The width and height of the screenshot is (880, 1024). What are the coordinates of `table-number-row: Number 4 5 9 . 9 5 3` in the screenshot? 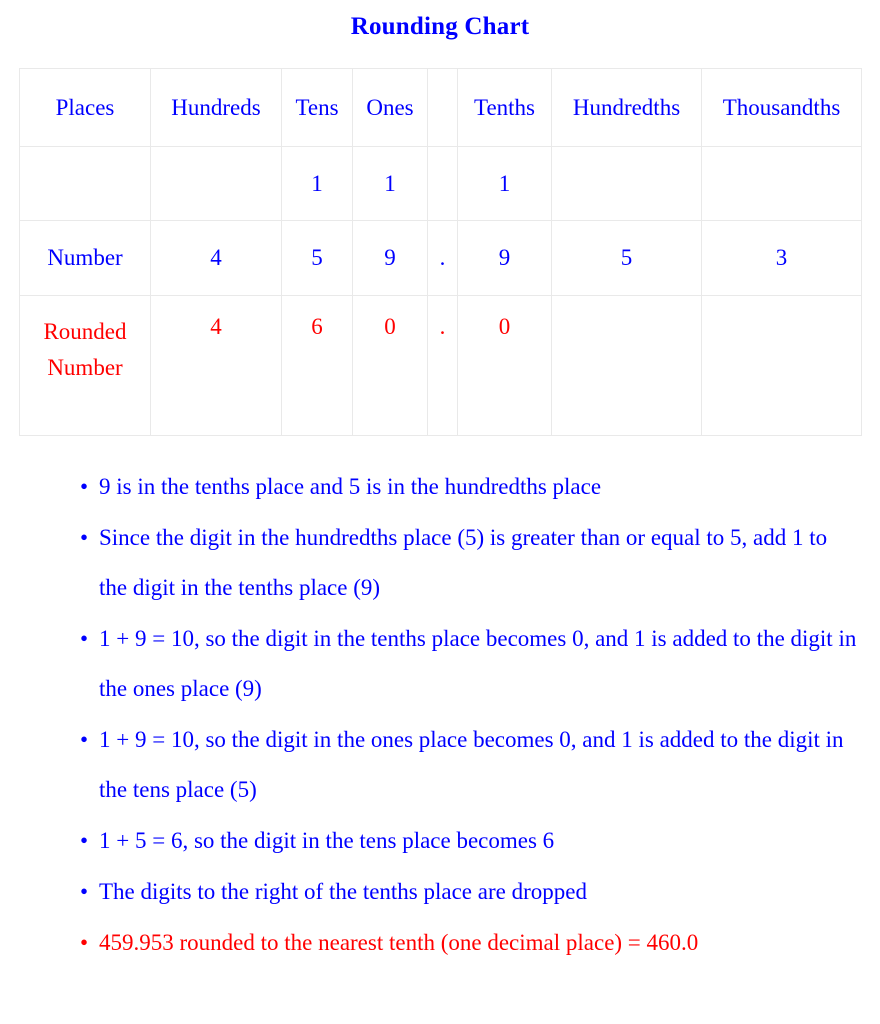 It's located at (440, 258).